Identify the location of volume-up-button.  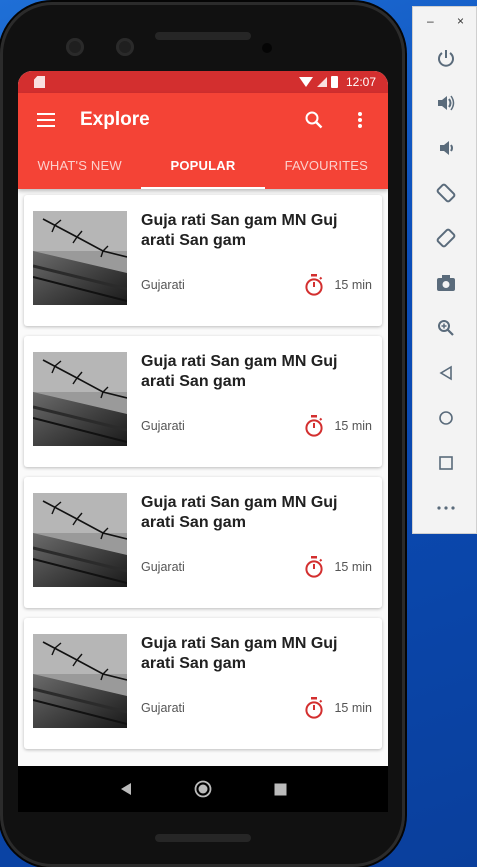
(445, 102).